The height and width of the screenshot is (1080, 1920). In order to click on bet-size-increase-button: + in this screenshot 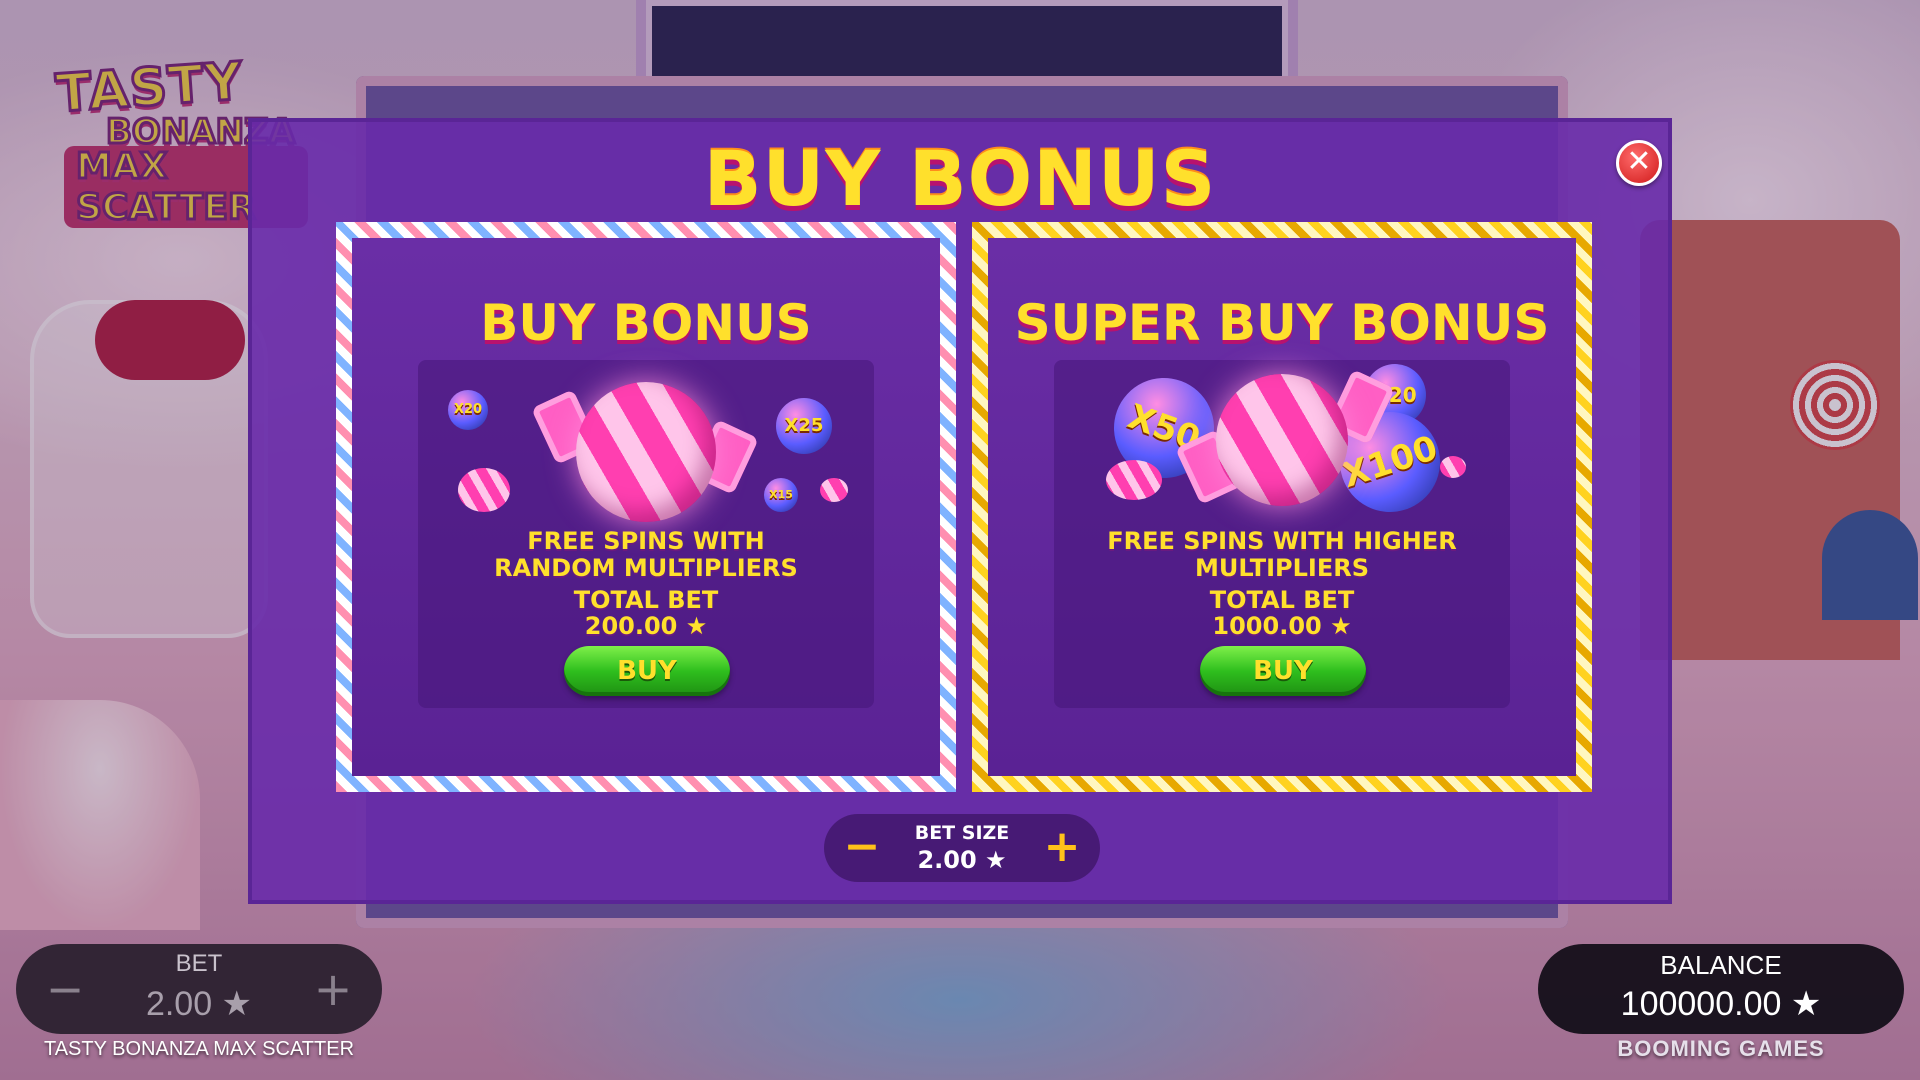, I will do `click(1062, 848)`.